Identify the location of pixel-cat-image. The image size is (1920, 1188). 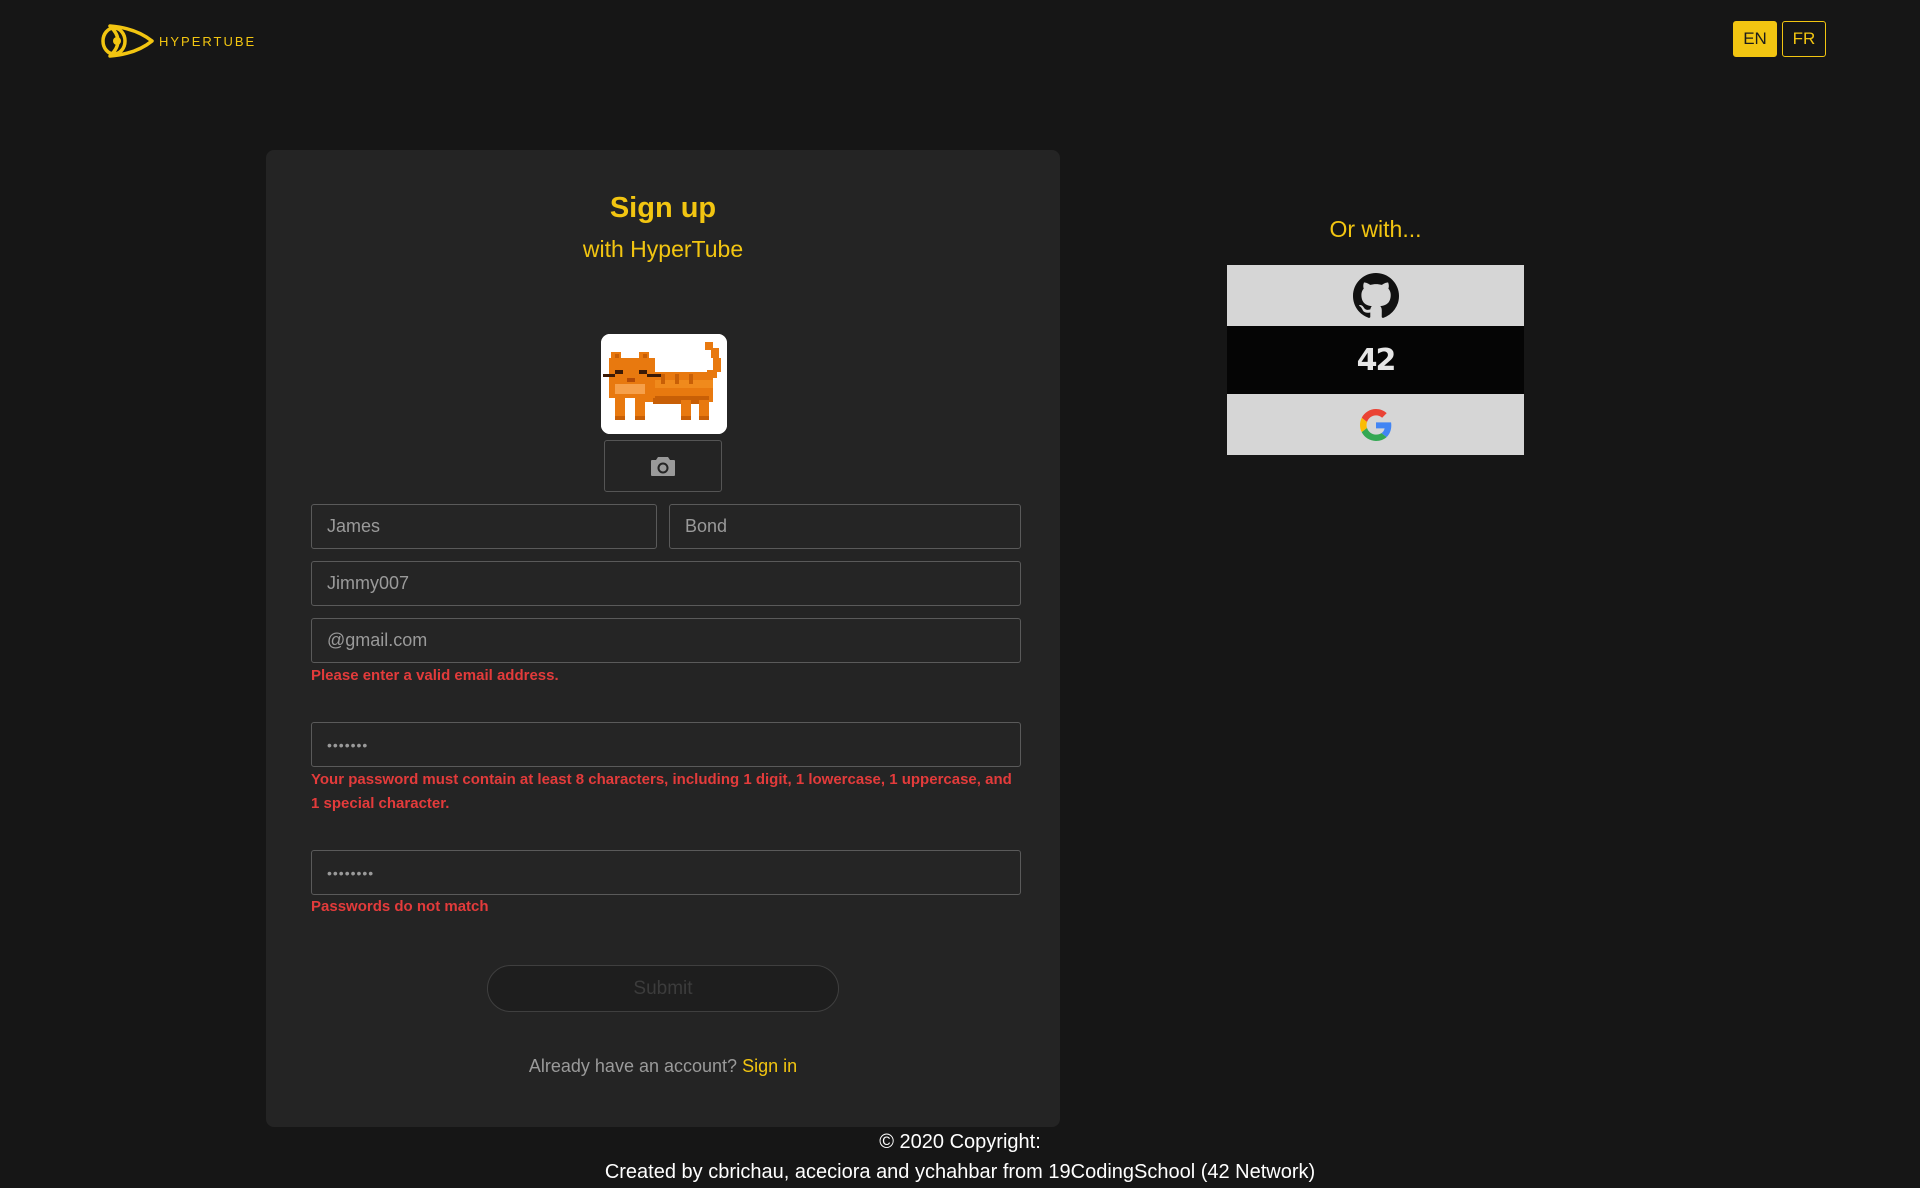
(664, 384).